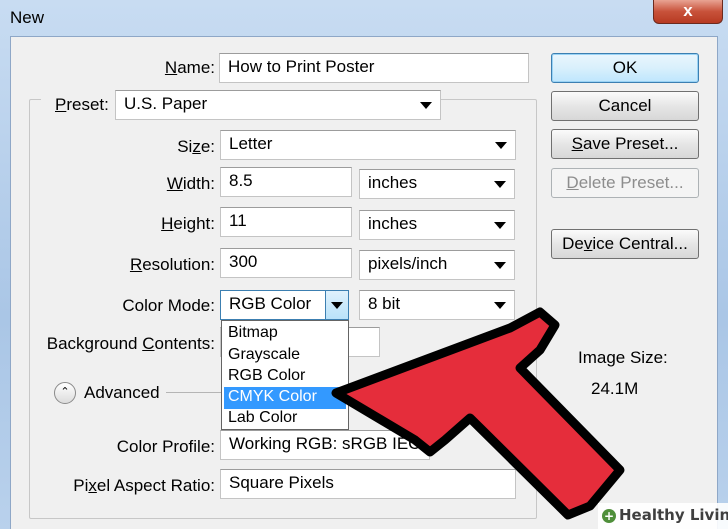  What do you see at coordinates (673, 515) in the screenshot?
I see `watermark-text: Healthy Living` at bounding box center [673, 515].